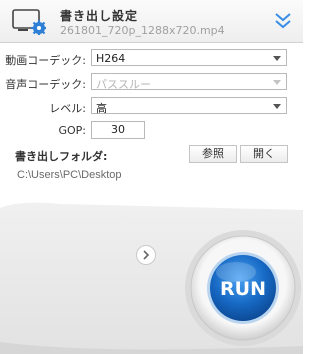 This screenshot has height=354, width=320. Describe the element at coordinates (67, 108) in the screenshot. I see `level-label: レベル:` at that location.